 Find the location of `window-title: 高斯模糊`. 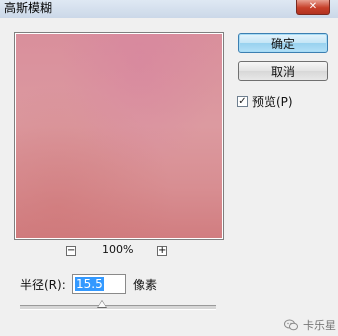

window-title: 高斯模糊 is located at coordinates (28, 8).